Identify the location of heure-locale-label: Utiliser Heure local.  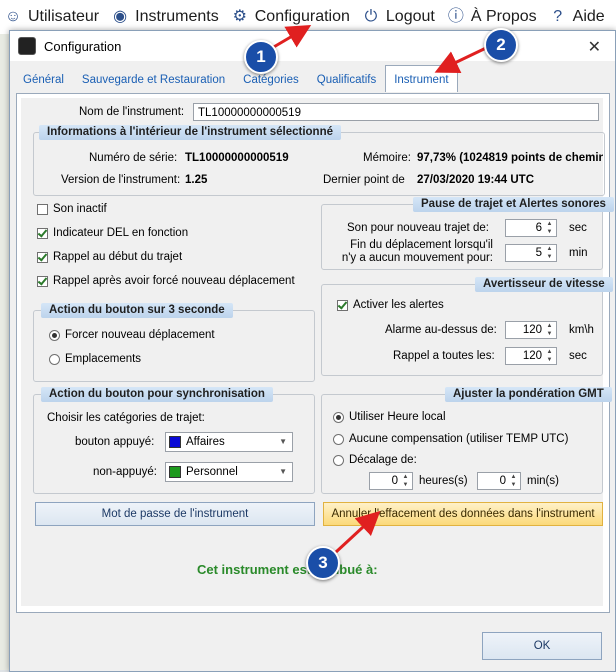
(397, 417).